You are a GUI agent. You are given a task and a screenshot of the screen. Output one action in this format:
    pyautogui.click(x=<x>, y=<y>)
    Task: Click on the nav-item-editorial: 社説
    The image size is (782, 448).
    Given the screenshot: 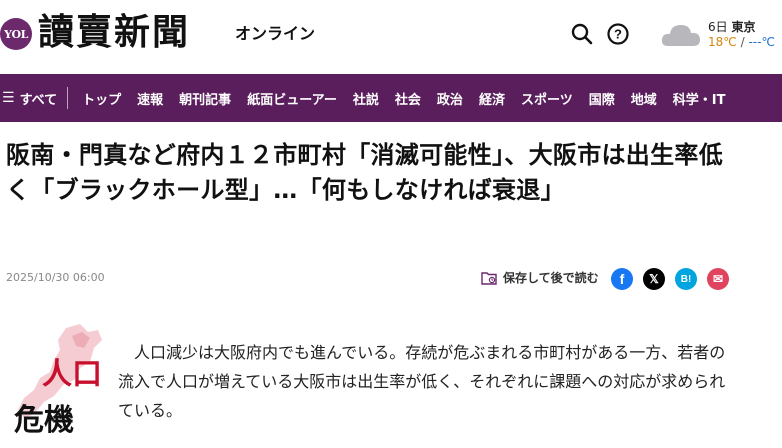 What is the action you would take?
    pyautogui.click(x=366, y=98)
    